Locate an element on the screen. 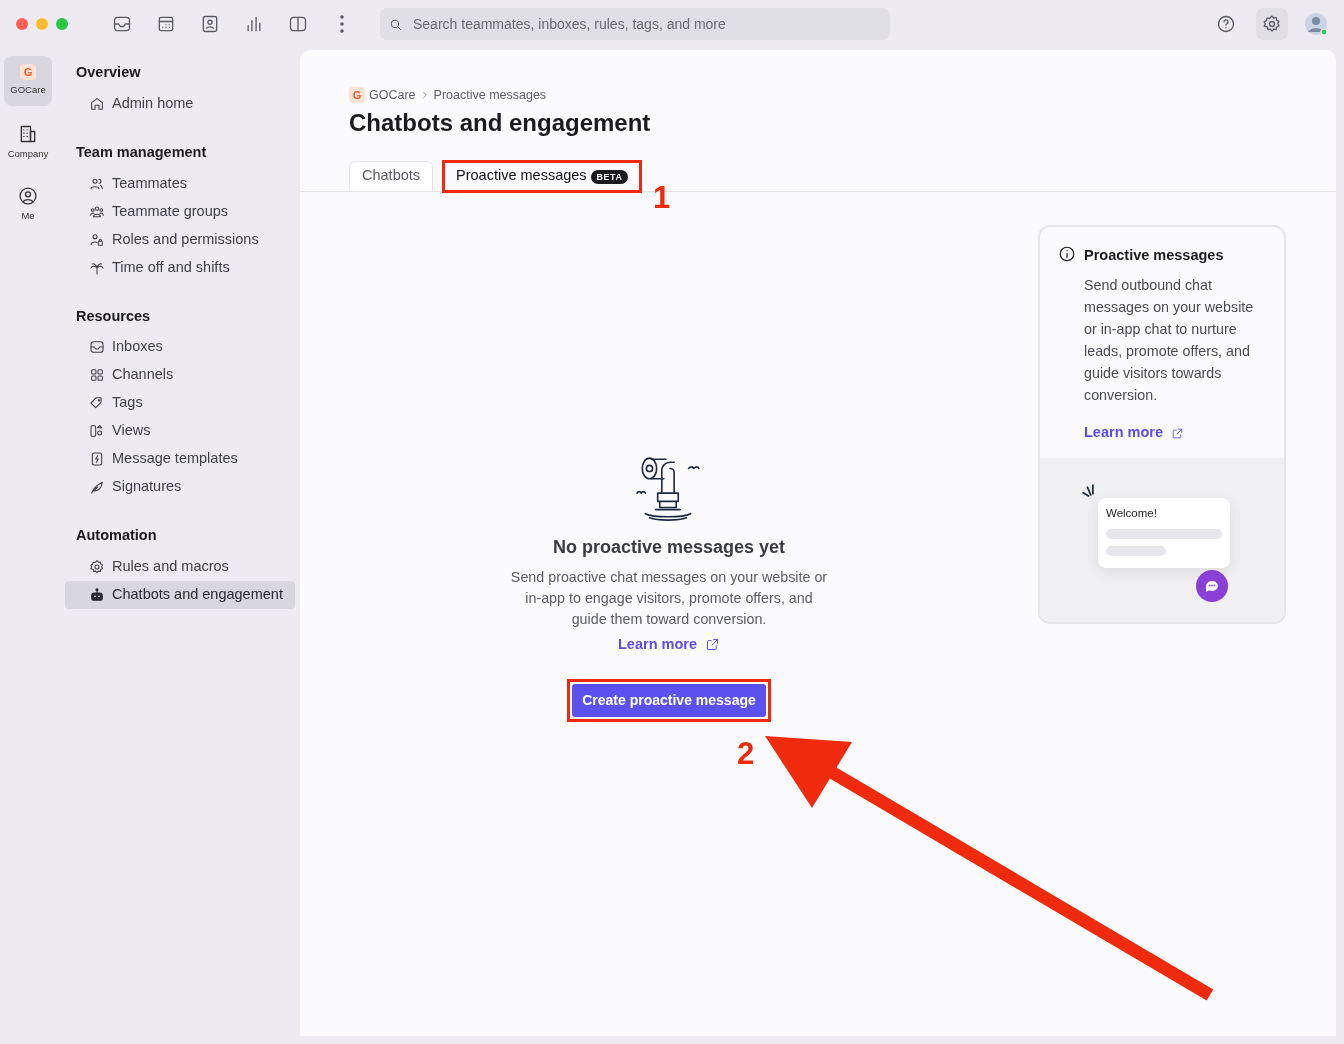 This screenshot has width=1344, height=1044. building-icon is located at coordinates (28, 134).